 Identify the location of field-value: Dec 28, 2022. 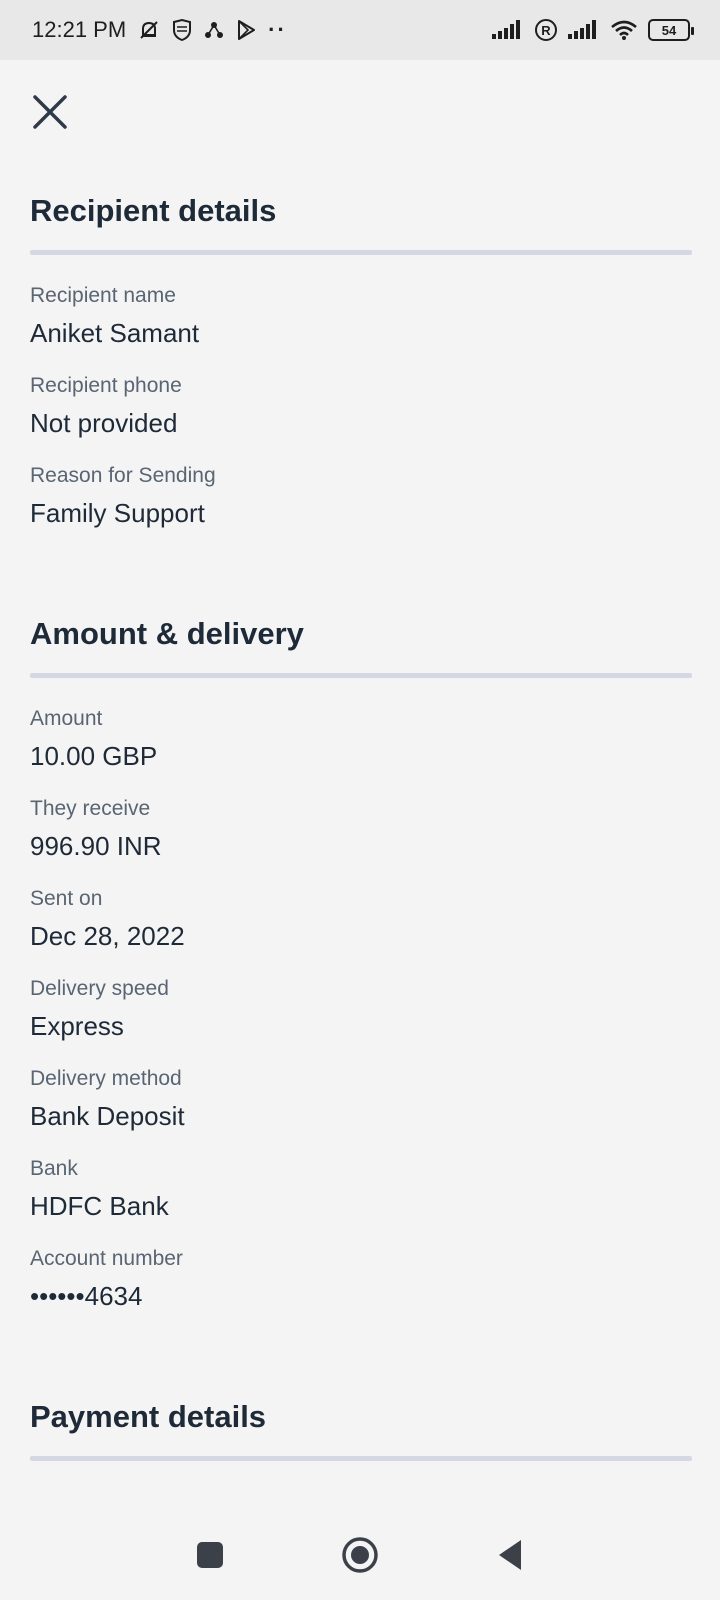
(107, 936).